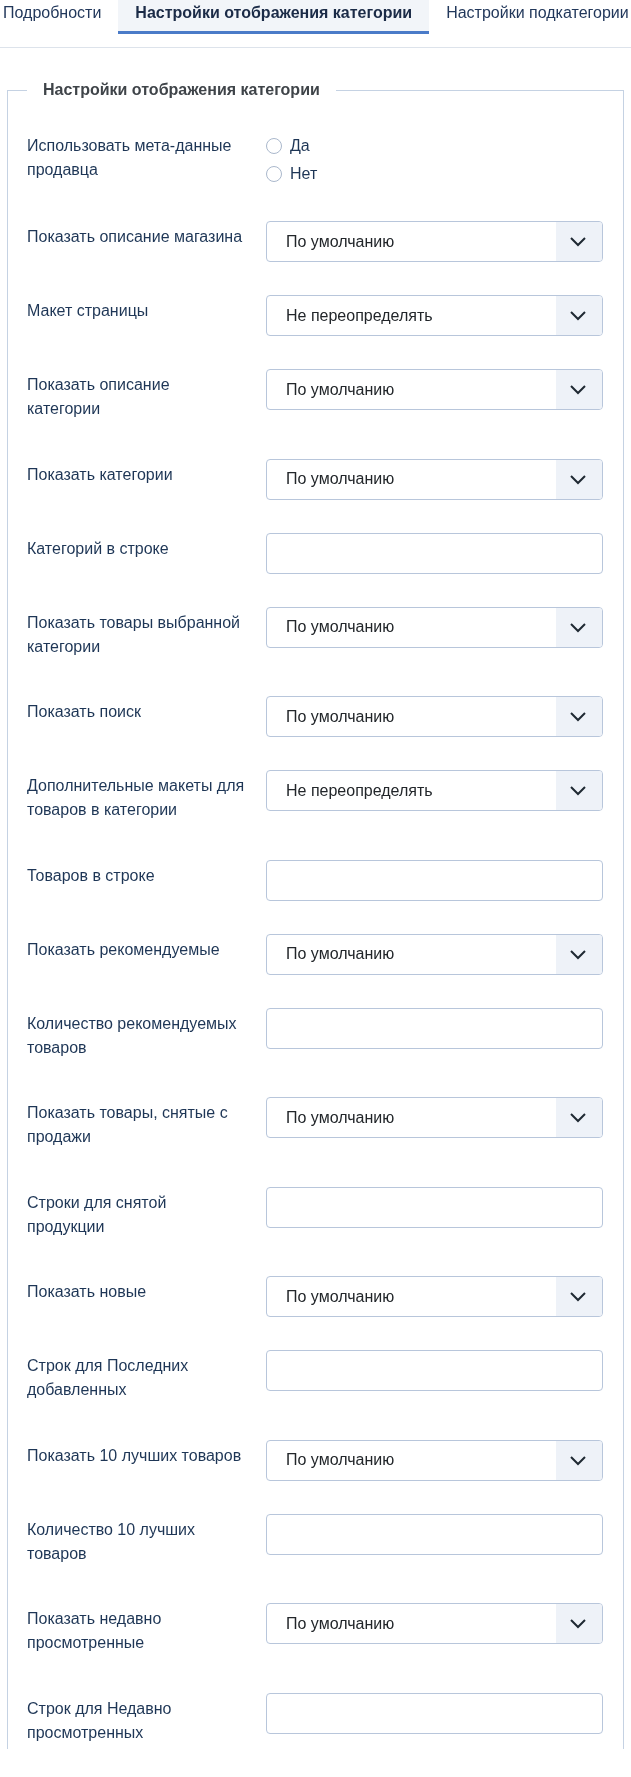 The height and width of the screenshot is (1777, 631). What do you see at coordinates (59, 17) in the screenshot?
I see `tab: Подробности` at bounding box center [59, 17].